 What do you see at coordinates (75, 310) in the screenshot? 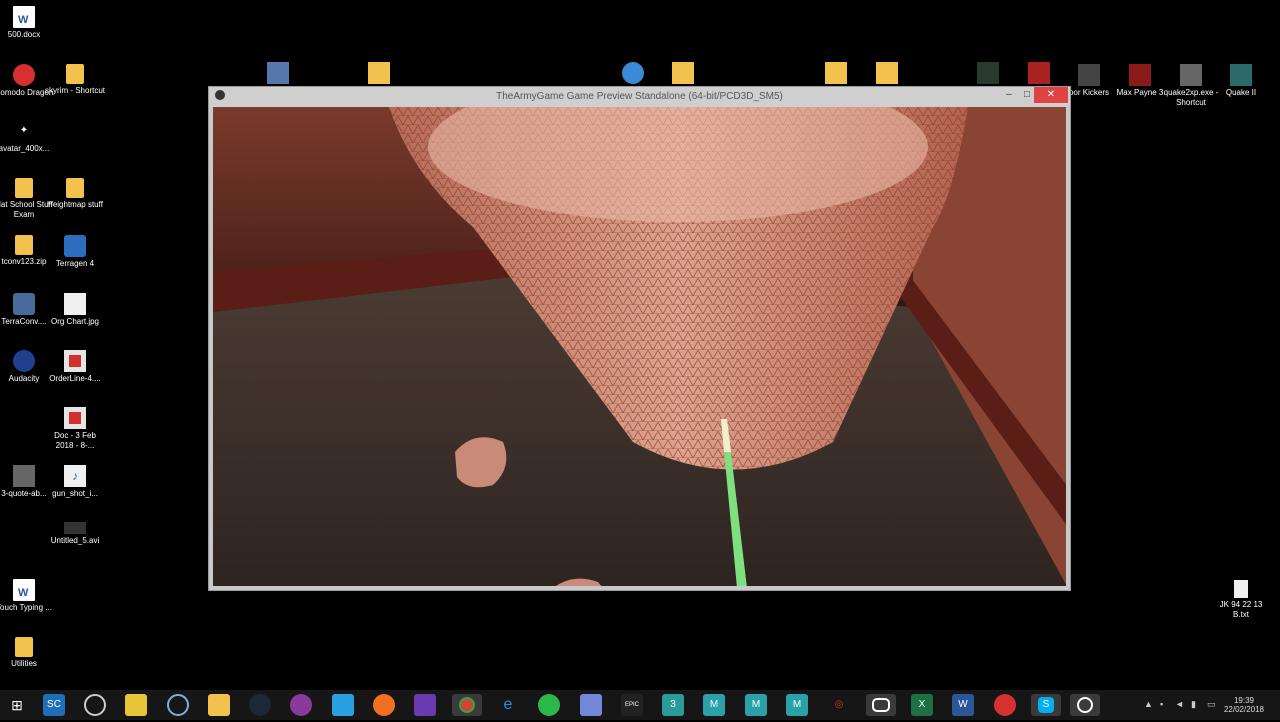
I see `desktop-icon-org-chart: Org Chart.jpg` at bounding box center [75, 310].